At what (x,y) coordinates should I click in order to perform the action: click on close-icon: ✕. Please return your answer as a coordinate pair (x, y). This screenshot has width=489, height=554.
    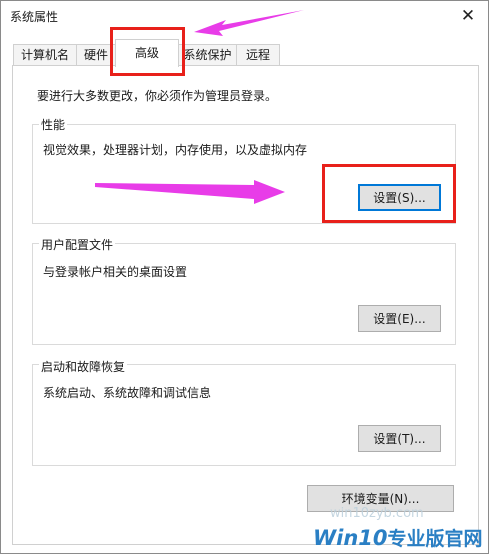
    Looking at the image, I should click on (468, 16).